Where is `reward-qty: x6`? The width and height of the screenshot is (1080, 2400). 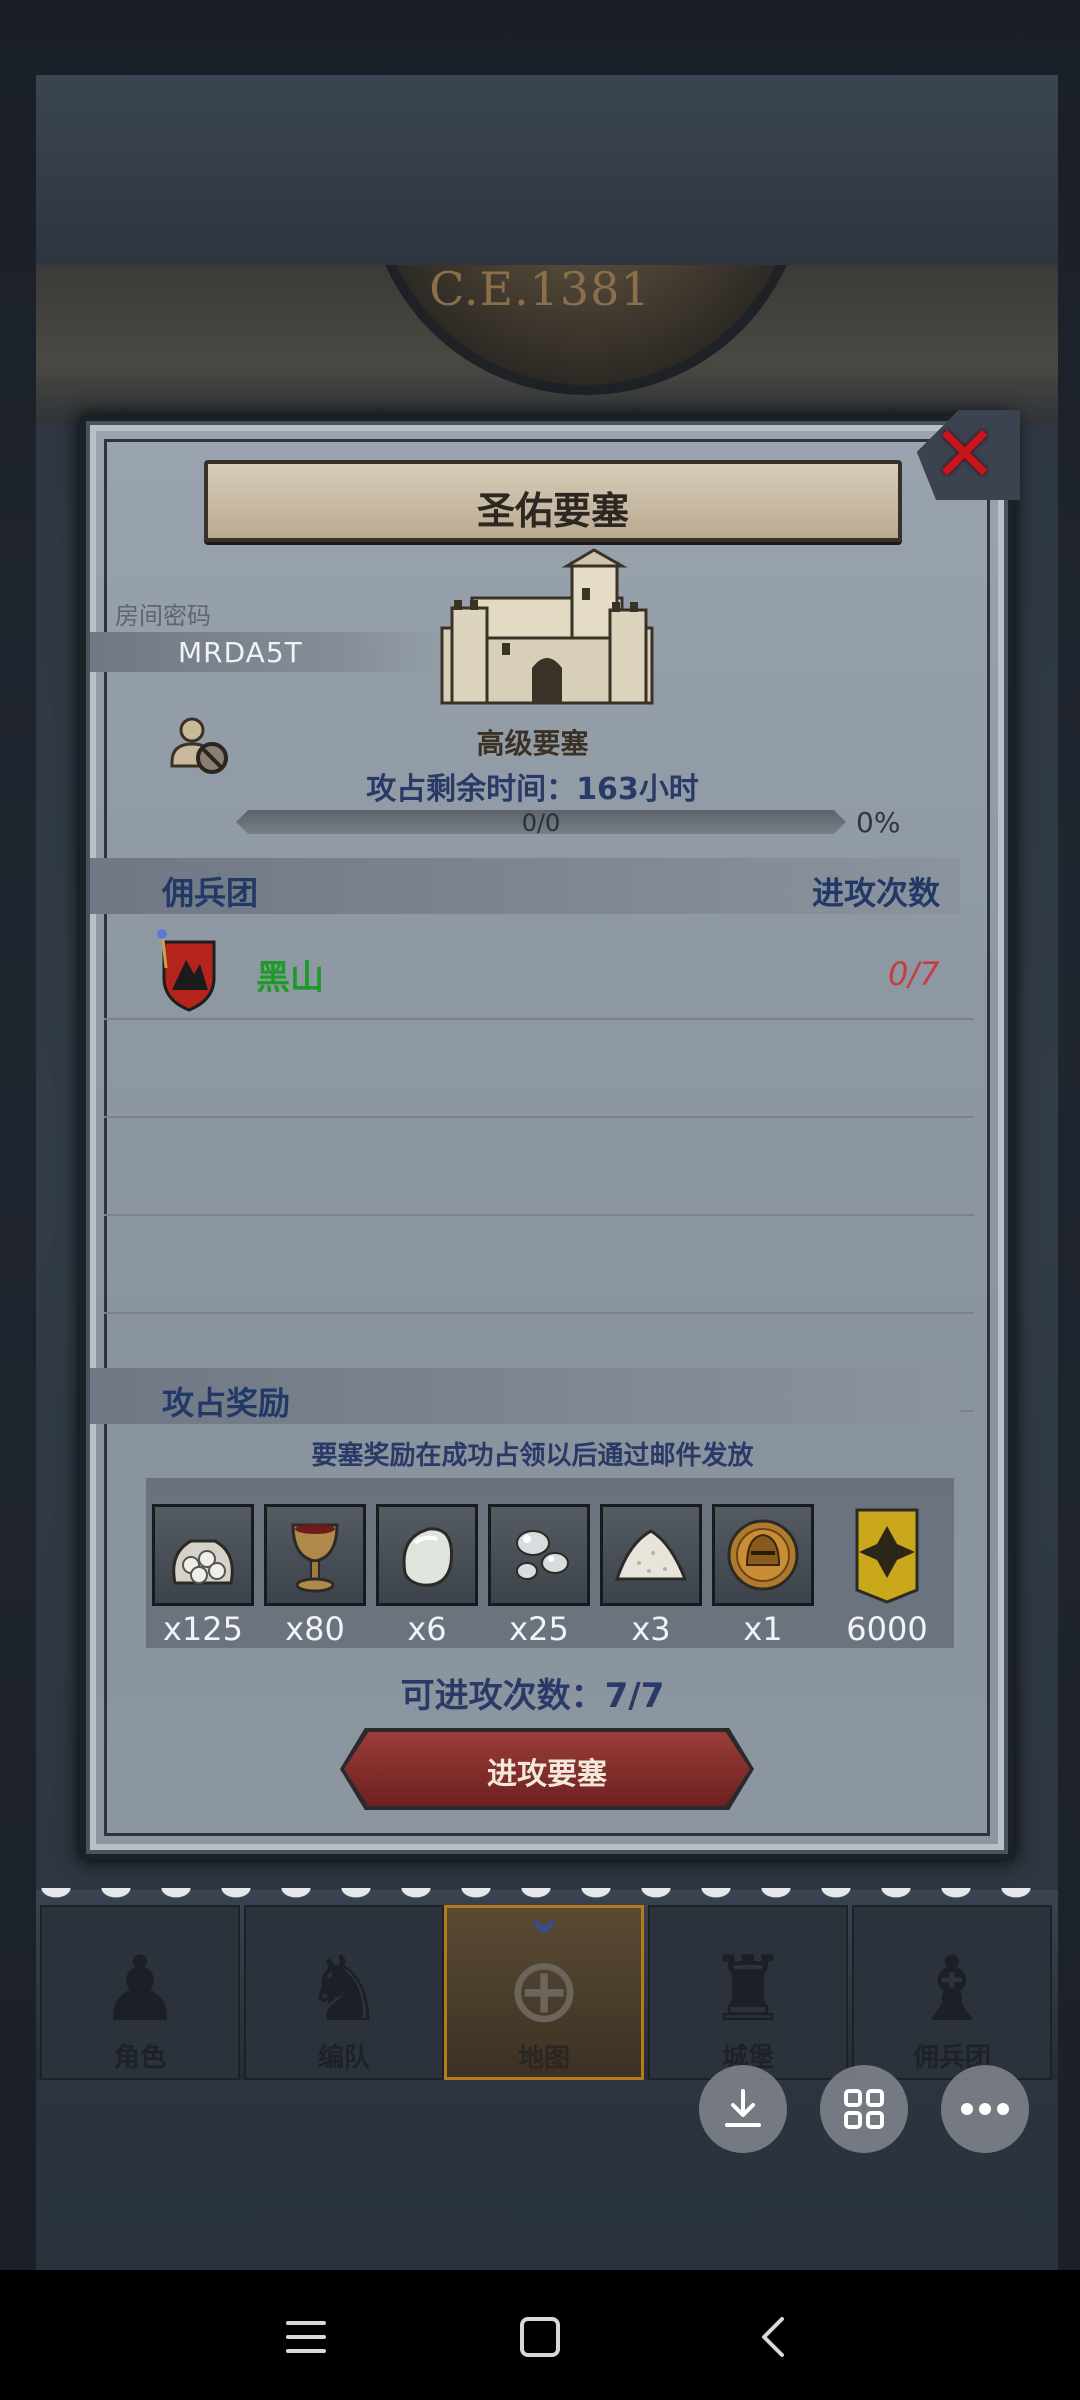 reward-qty: x6 is located at coordinates (427, 1629).